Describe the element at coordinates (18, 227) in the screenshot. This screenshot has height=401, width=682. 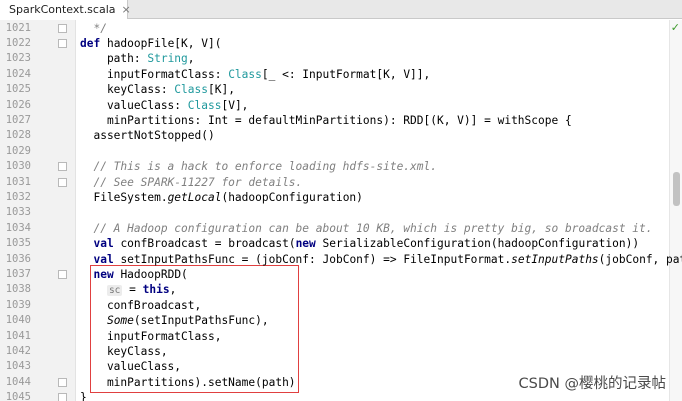
I see `line-number: 1034` at that location.